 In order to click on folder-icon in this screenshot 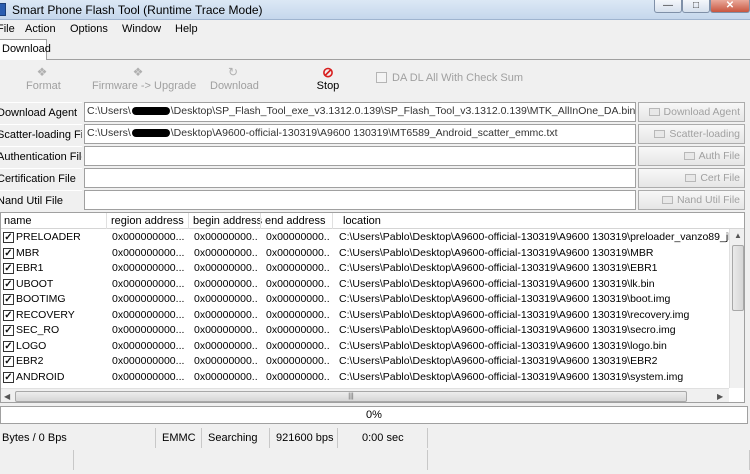, I will do `click(689, 156)`.